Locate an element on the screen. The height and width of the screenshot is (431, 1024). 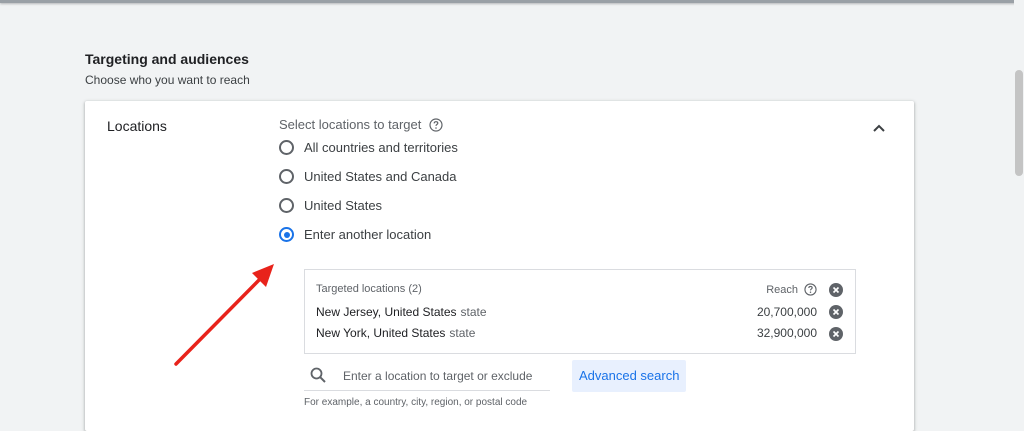
targeted-locations-header: Targeted locations (2) is located at coordinates (369, 289).